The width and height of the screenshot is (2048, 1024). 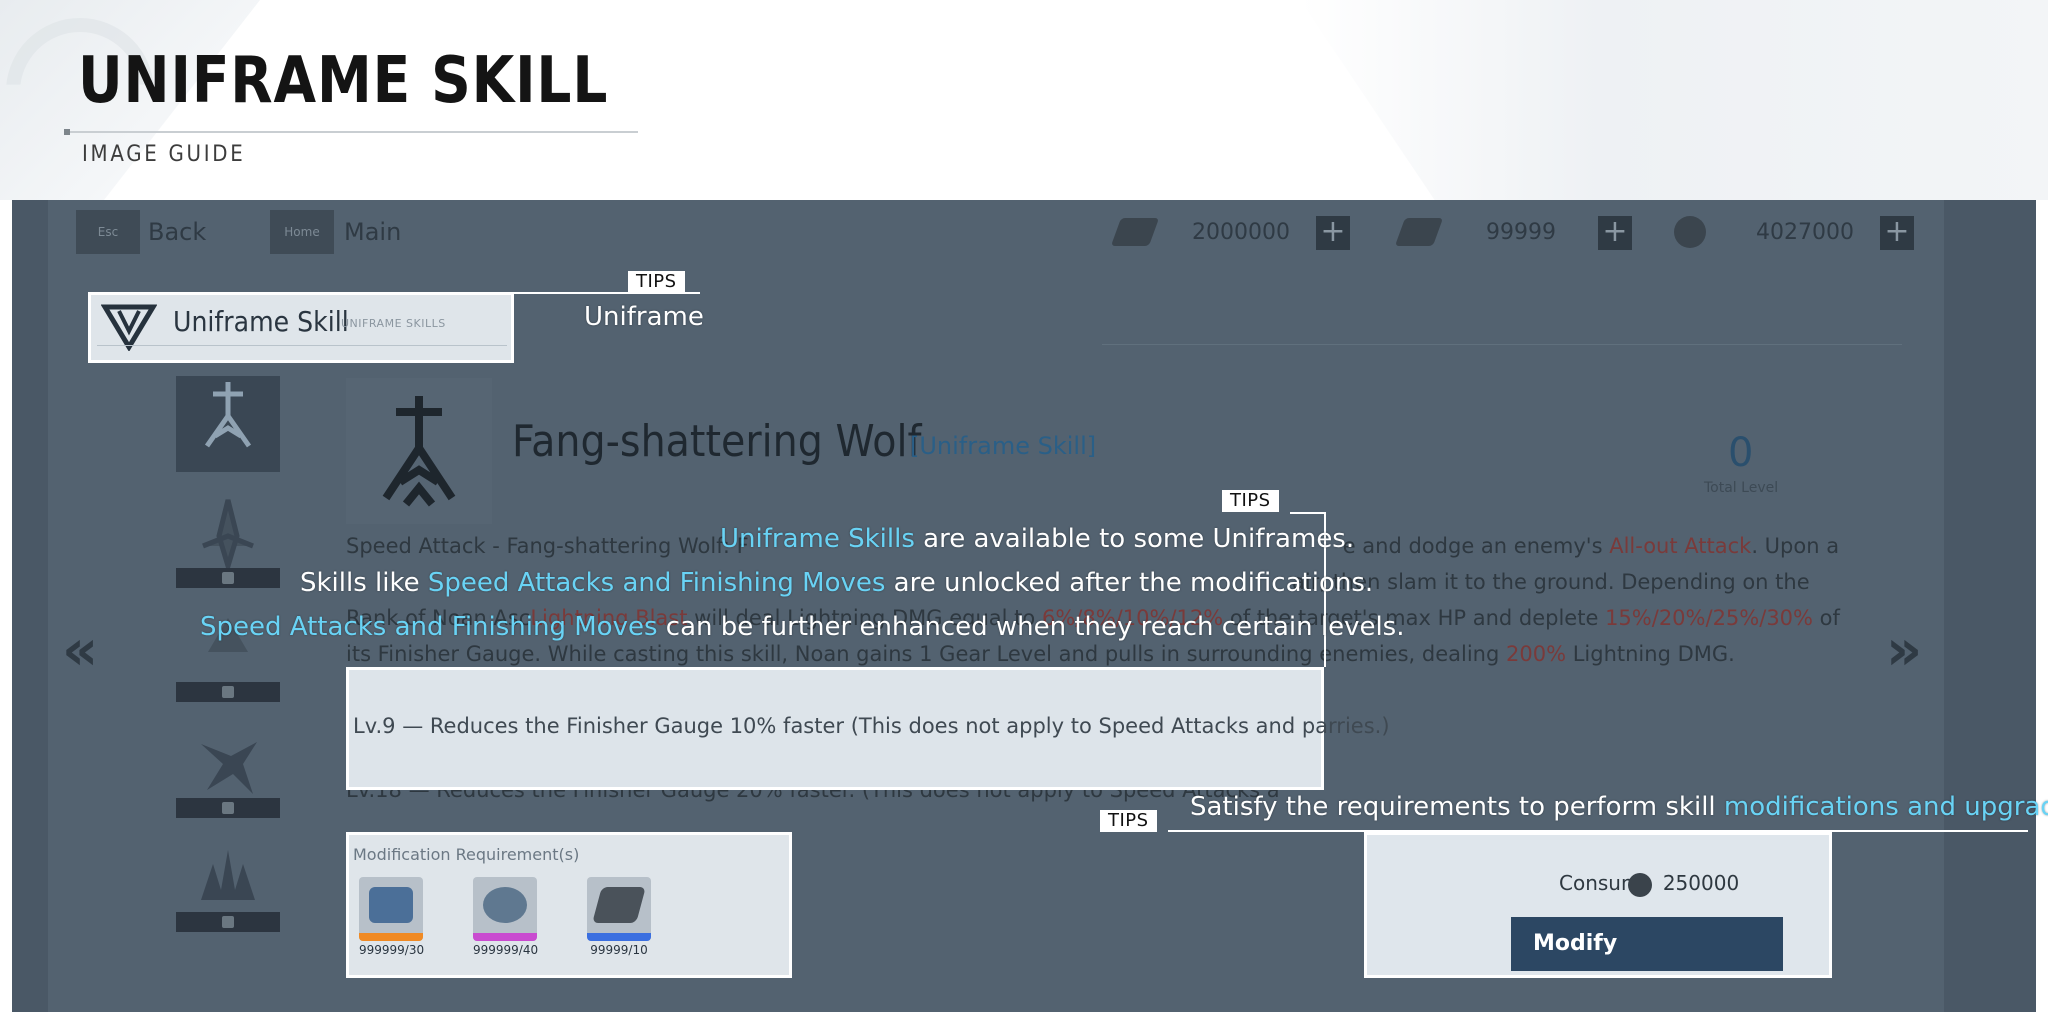 What do you see at coordinates (1003, 446) in the screenshot?
I see `skill-type-tag: [Uniframe Skill]` at bounding box center [1003, 446].